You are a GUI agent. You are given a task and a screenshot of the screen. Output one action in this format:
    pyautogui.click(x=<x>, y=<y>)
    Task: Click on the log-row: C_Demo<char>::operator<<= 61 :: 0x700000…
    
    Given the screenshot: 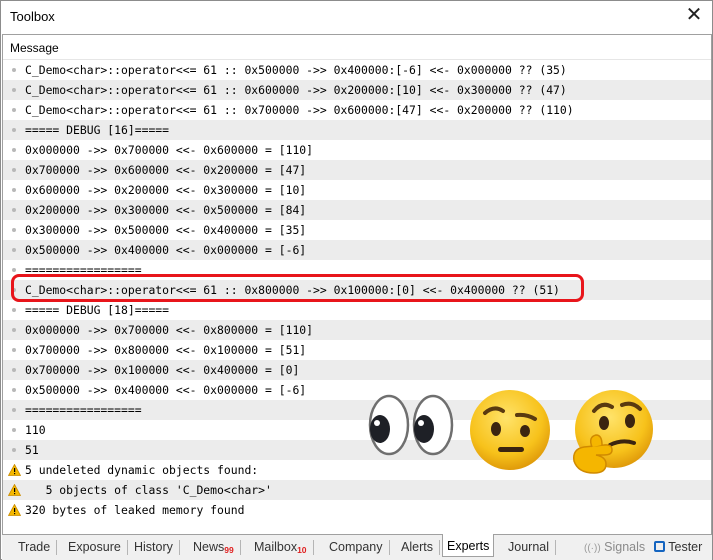 What is the action you would take?
    pyautogui.click(x=357, y=110)
    